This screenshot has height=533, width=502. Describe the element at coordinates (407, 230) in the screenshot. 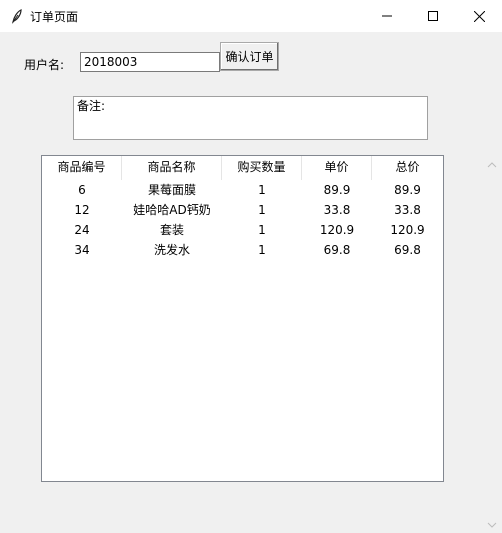

I see `cell-total-price: 120.9` at that location.